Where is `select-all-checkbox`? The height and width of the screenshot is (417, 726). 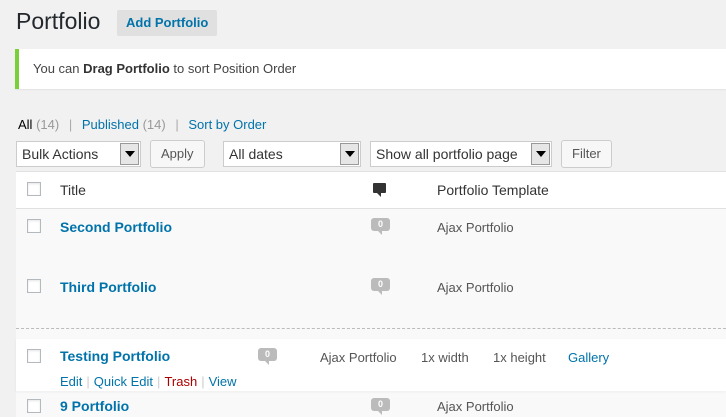
select-all-checkbox is located at coordinates (34, 189).